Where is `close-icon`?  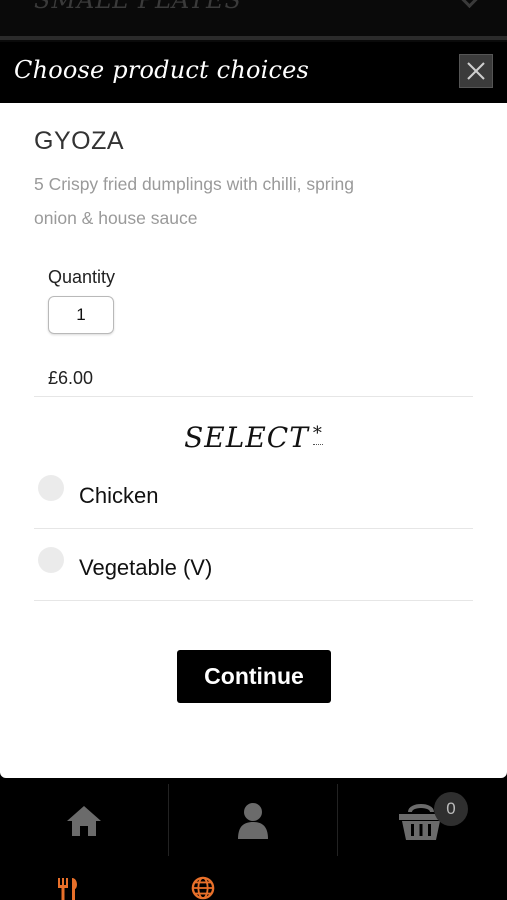 close-icon is located at coordinates (476, 71).